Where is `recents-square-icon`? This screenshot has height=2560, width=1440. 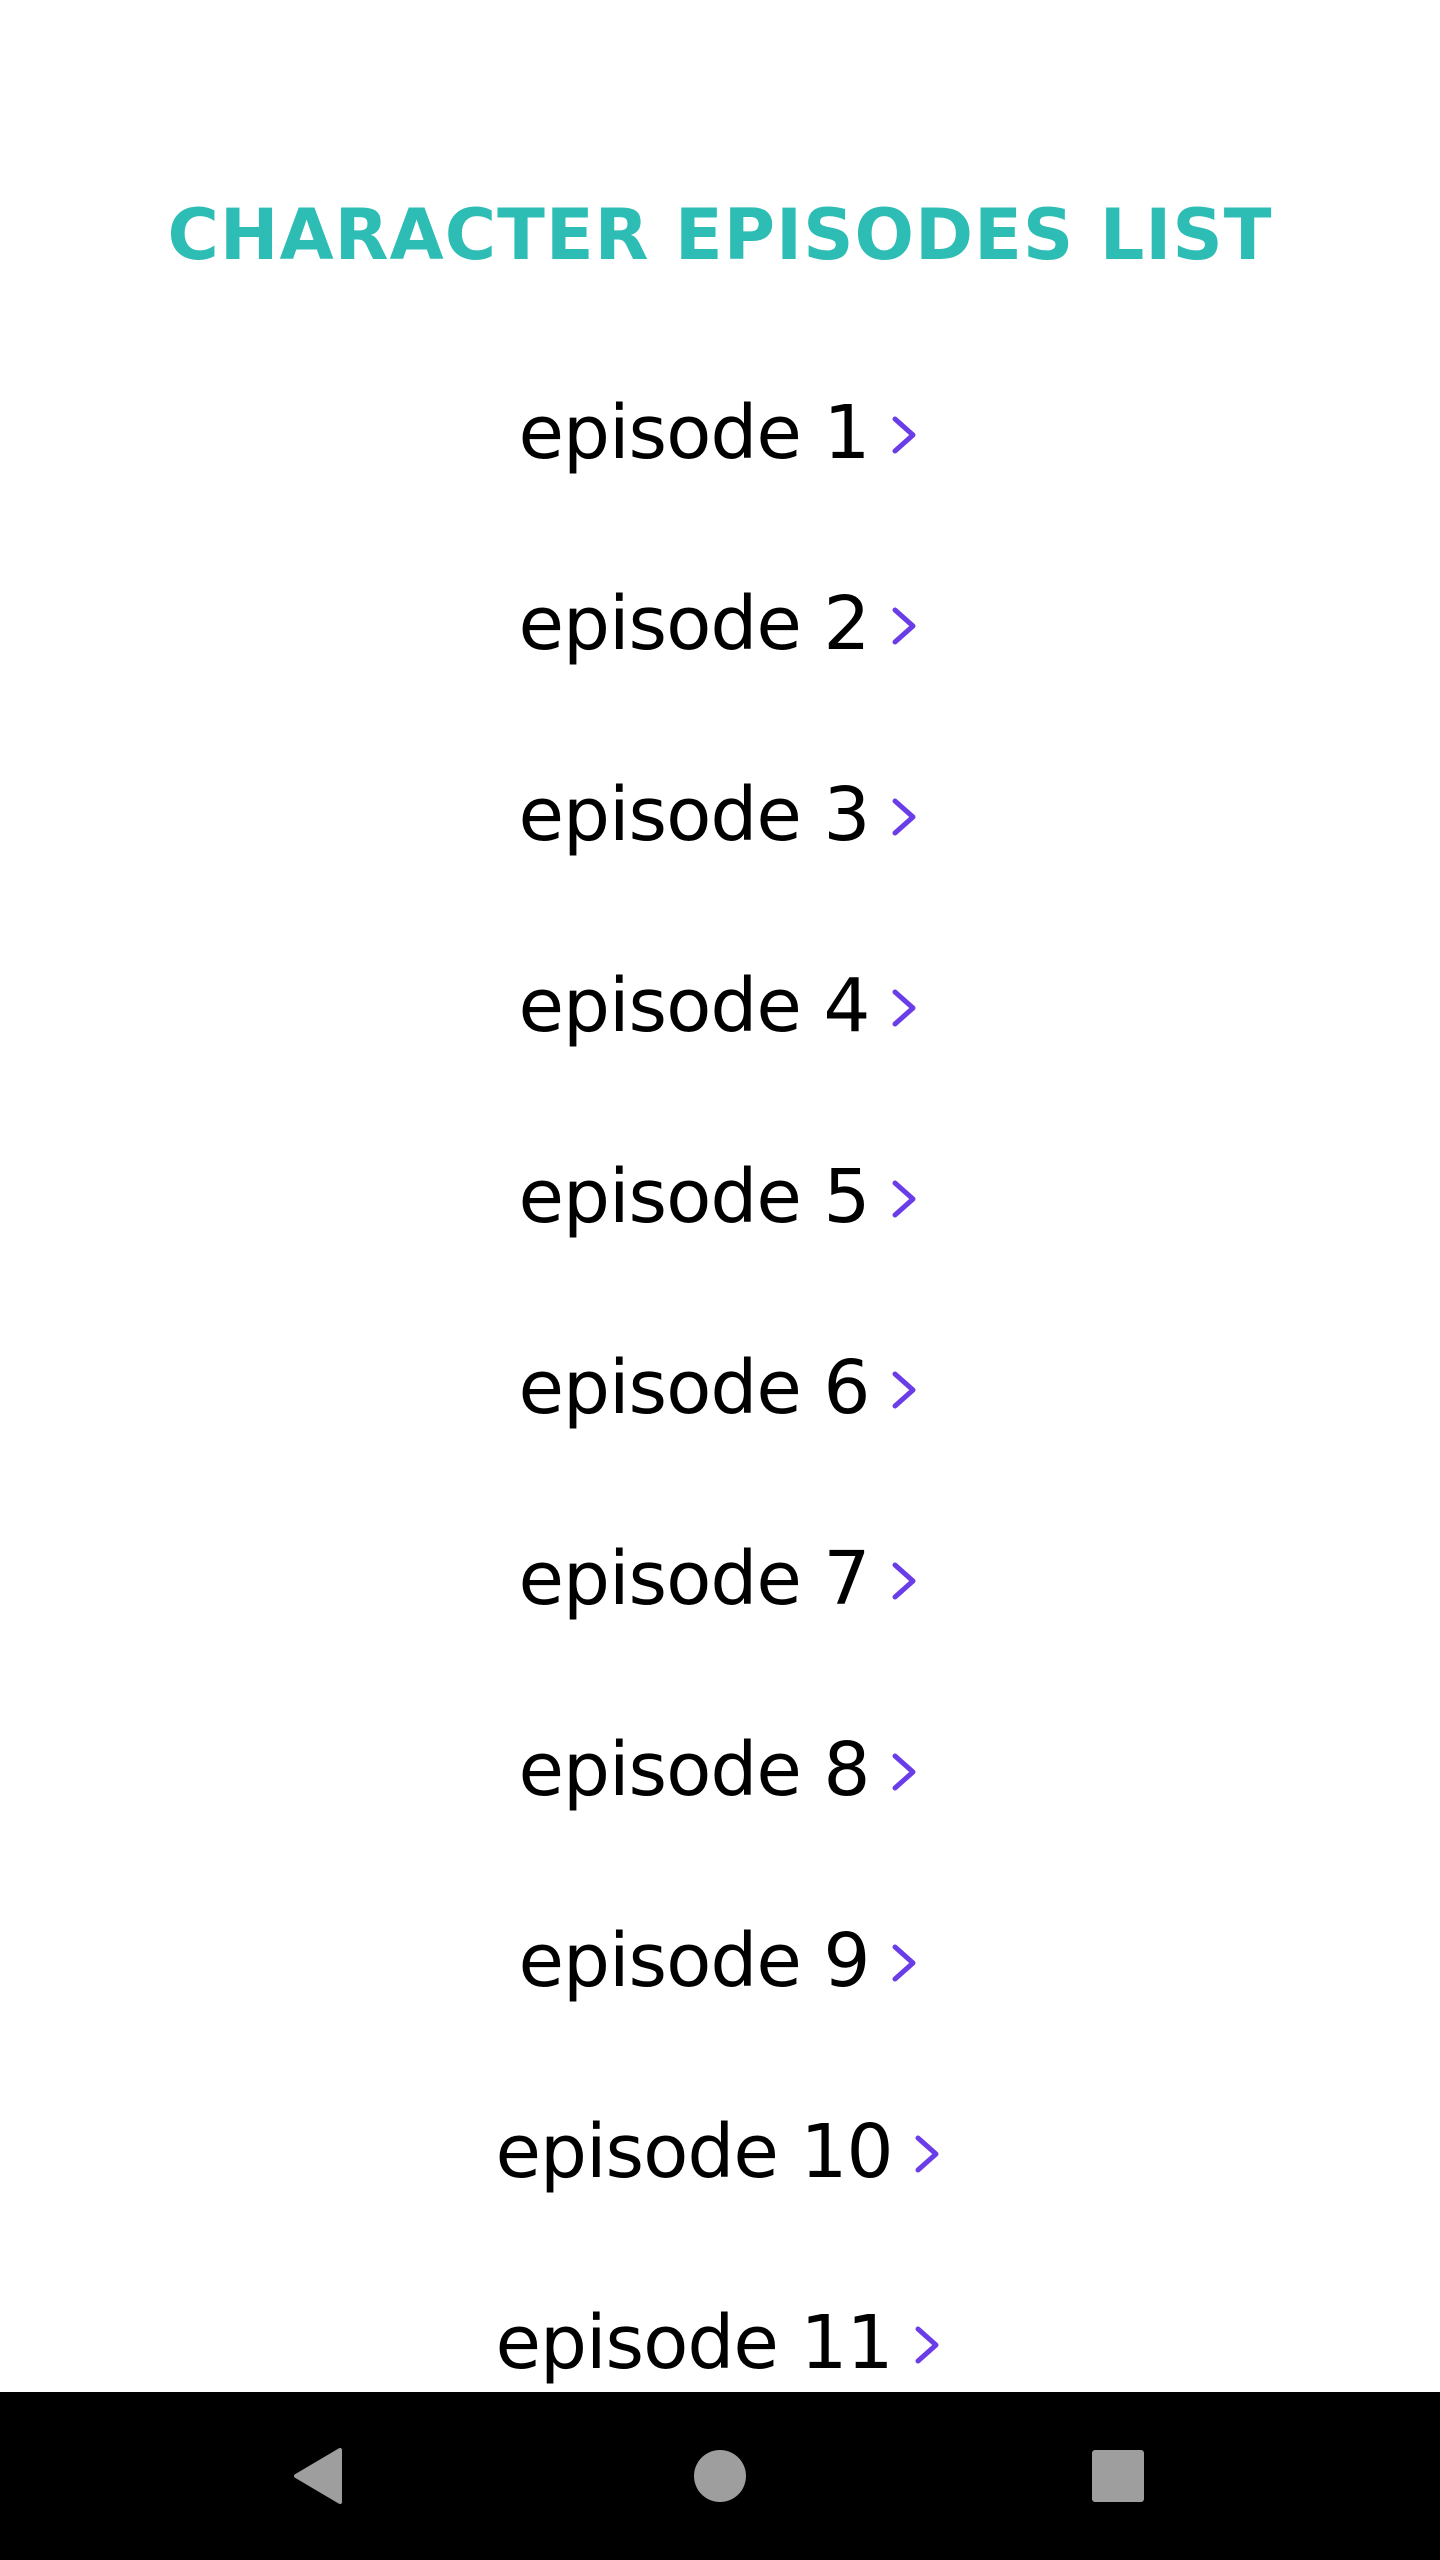
recents-square-icon is located at coordinates (1118, 2476).